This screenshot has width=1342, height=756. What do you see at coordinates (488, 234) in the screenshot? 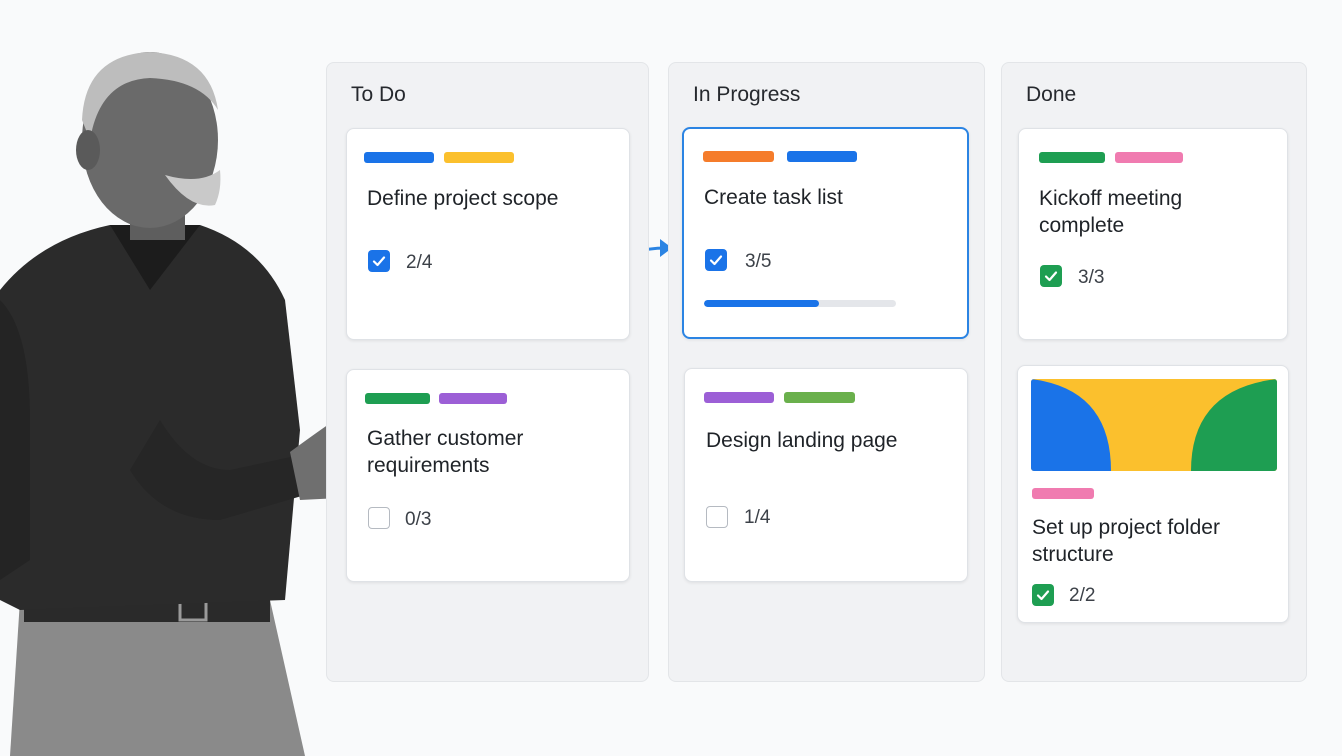
I see `card-define-project-scope: Define project scope 2/4` at bounding box center [488, 234].